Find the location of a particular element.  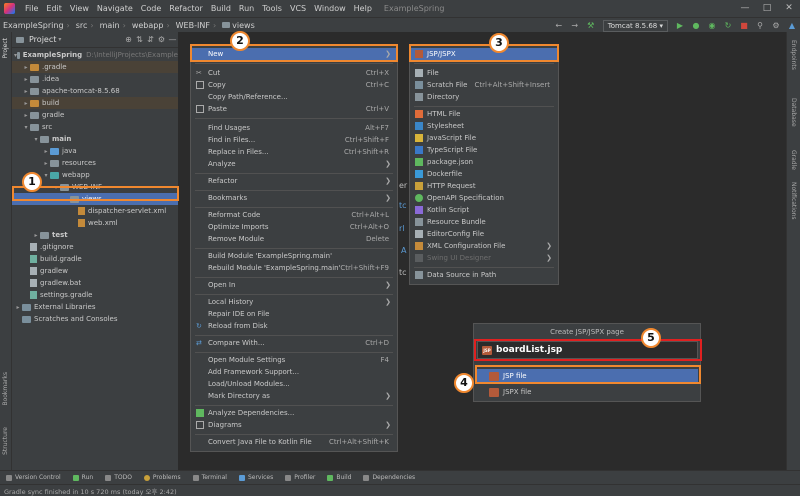

tree-item-settings-gradle: settings.gradle is located at coordinates (95, 295).